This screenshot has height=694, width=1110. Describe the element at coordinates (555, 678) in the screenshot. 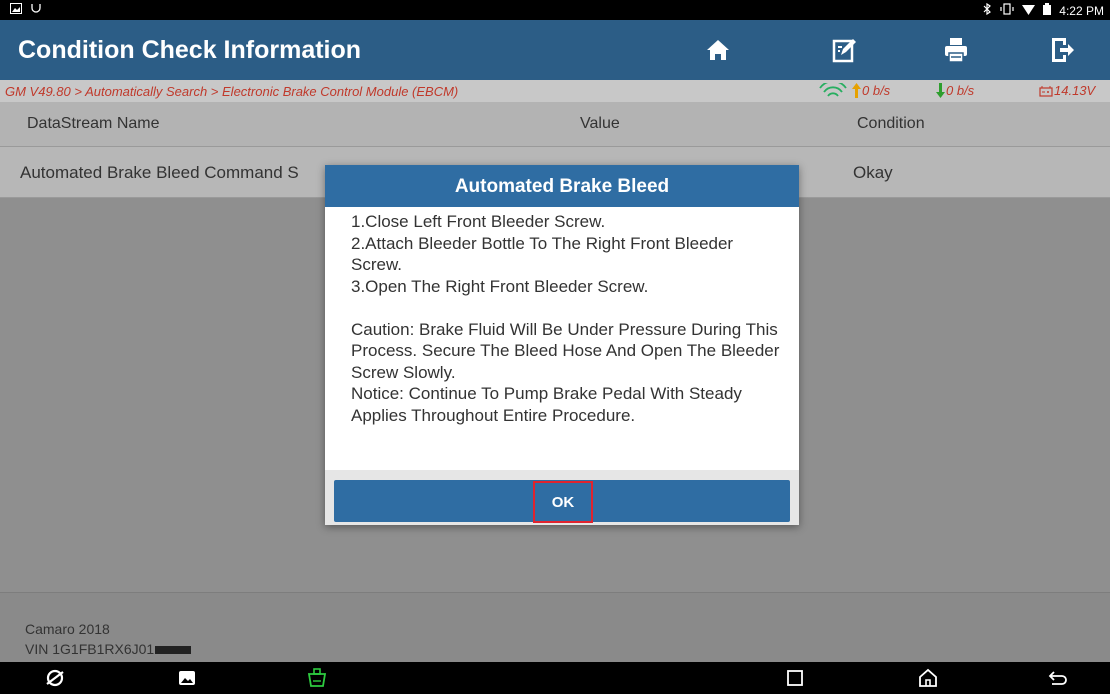

I see `navigation-bar` at that location.